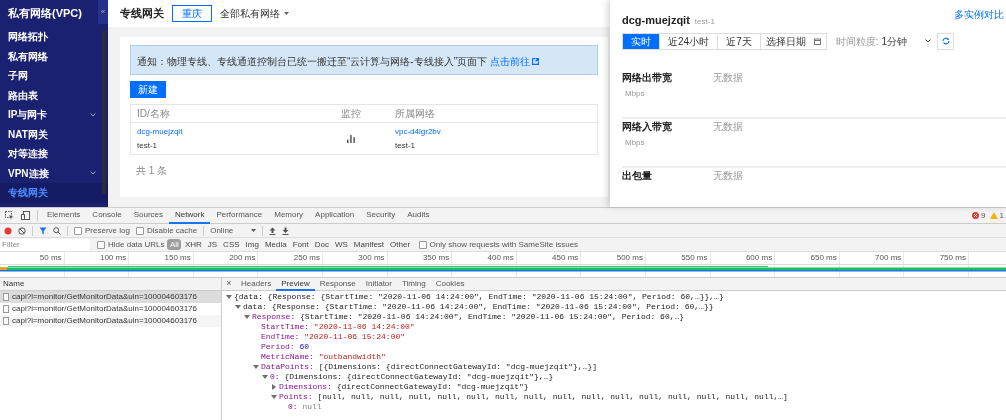 The width and height of the screenshot is (1006, 420). I want to click on external-link-icon, so click(535, 61).